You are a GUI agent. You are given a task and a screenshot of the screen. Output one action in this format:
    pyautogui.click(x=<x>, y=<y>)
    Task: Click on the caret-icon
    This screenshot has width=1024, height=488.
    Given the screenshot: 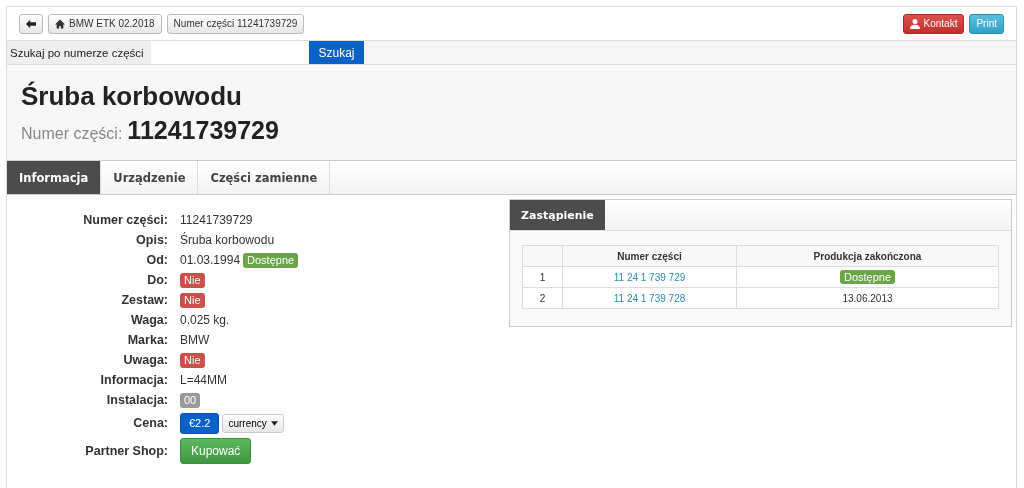 What is the action you would take?
    pyautogui.click(x=274, y=423)
    